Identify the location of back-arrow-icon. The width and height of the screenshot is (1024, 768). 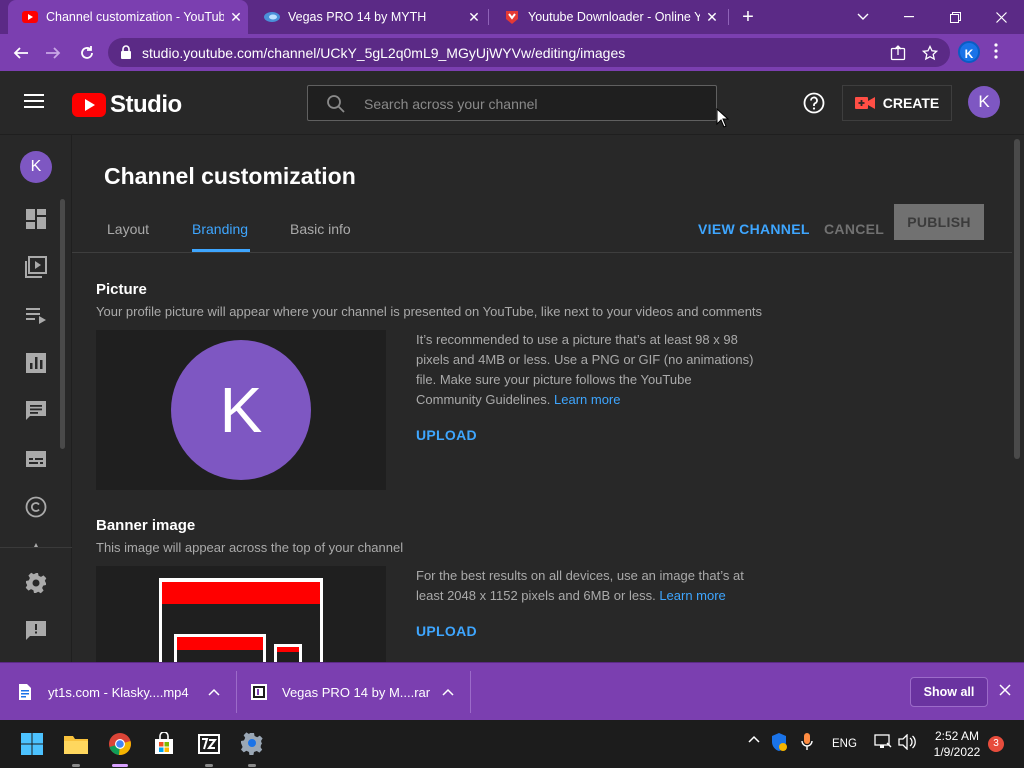
(21, 53).